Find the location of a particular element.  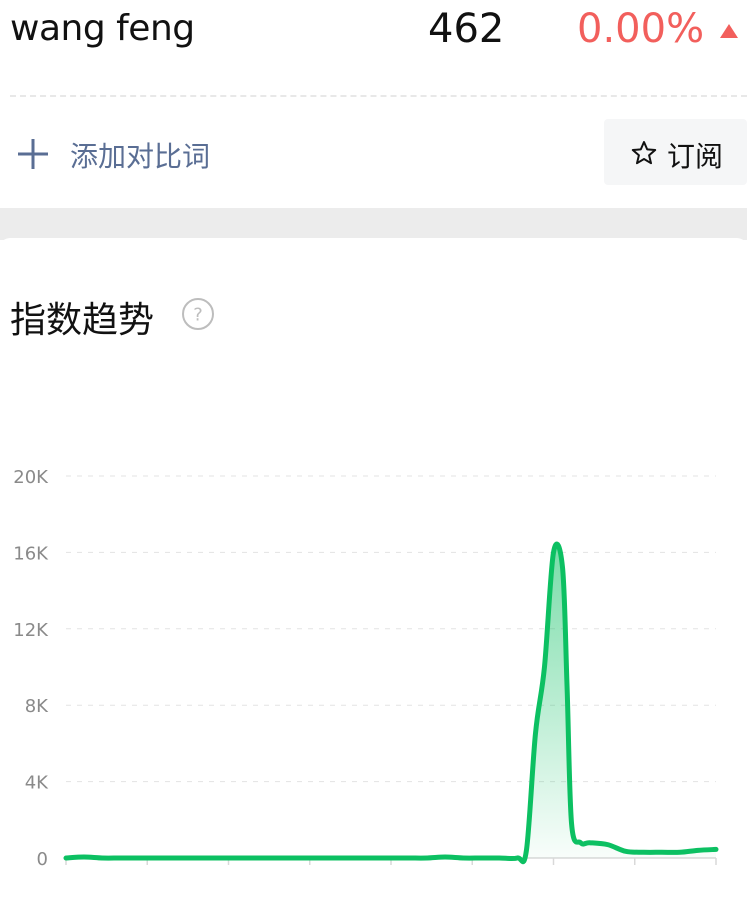

subscribe-label: 订阅 is located at coordinates (695, 156).